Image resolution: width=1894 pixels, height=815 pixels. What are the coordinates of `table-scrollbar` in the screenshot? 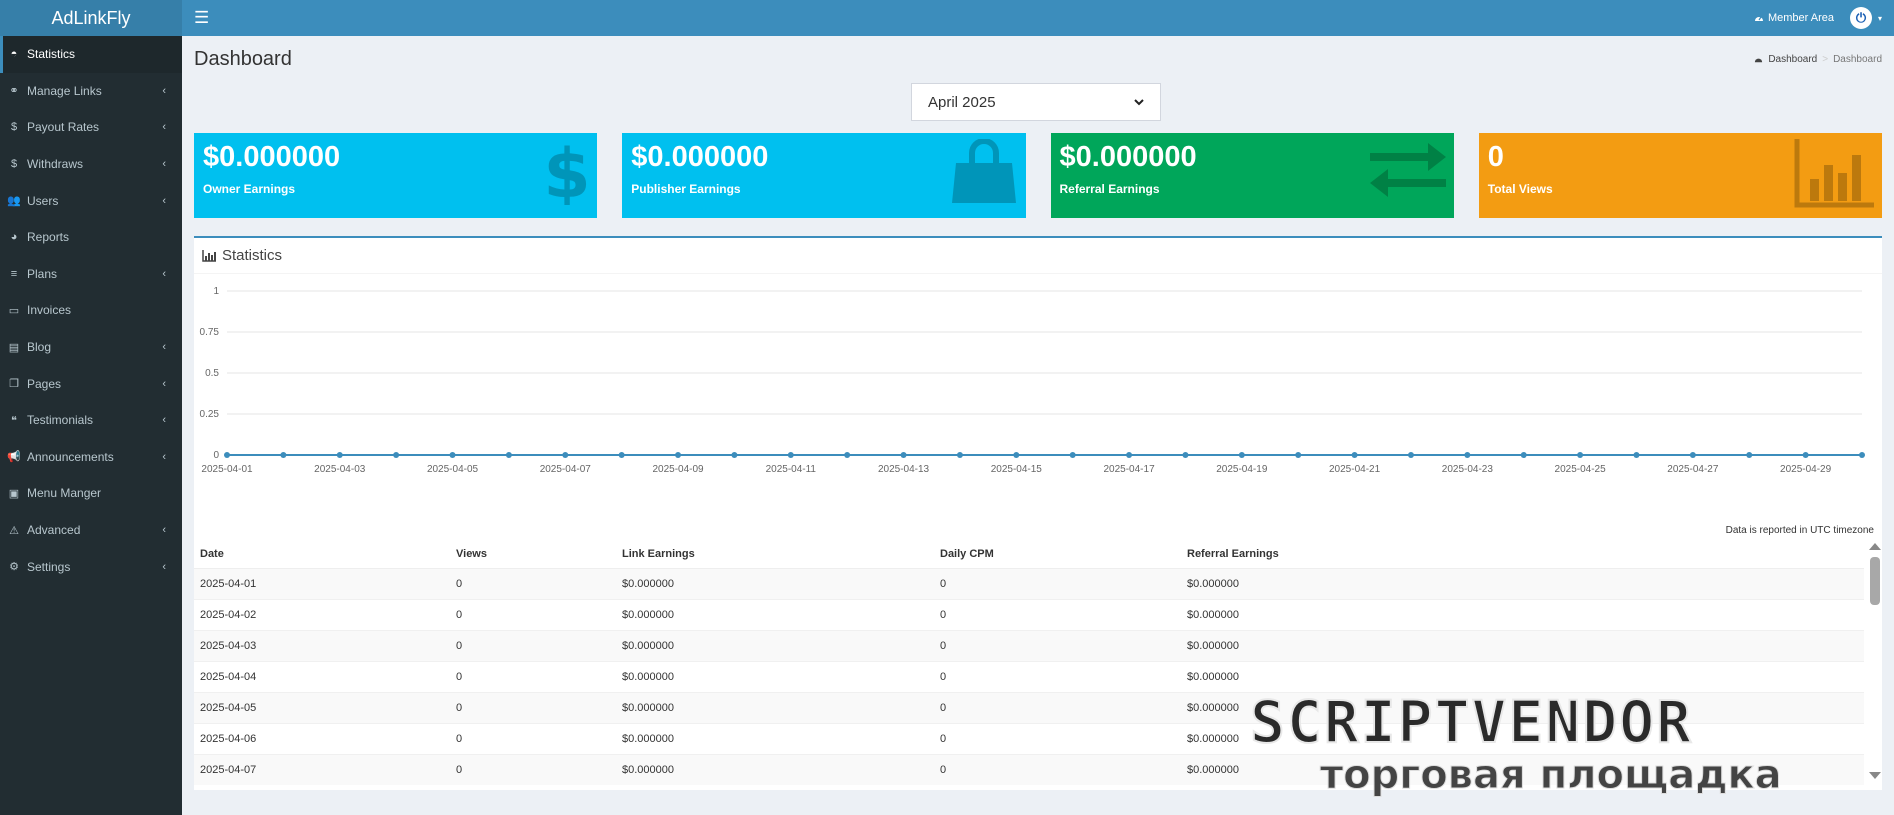 It's located at (1875, 661).